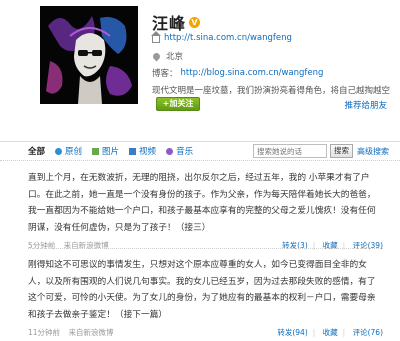 The height and width of the screenshot is (341, 400). I want to click on home-icon, so click(156, 37).